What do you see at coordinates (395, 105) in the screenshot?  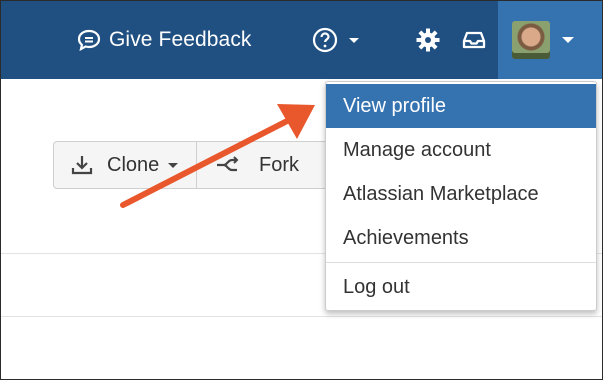 I see `menu-item-label: View profile` at bounding box center [395, 105].